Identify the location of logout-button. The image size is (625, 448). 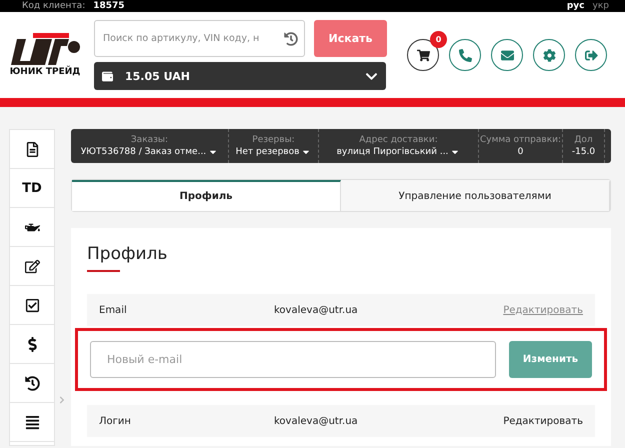
(591, 55).